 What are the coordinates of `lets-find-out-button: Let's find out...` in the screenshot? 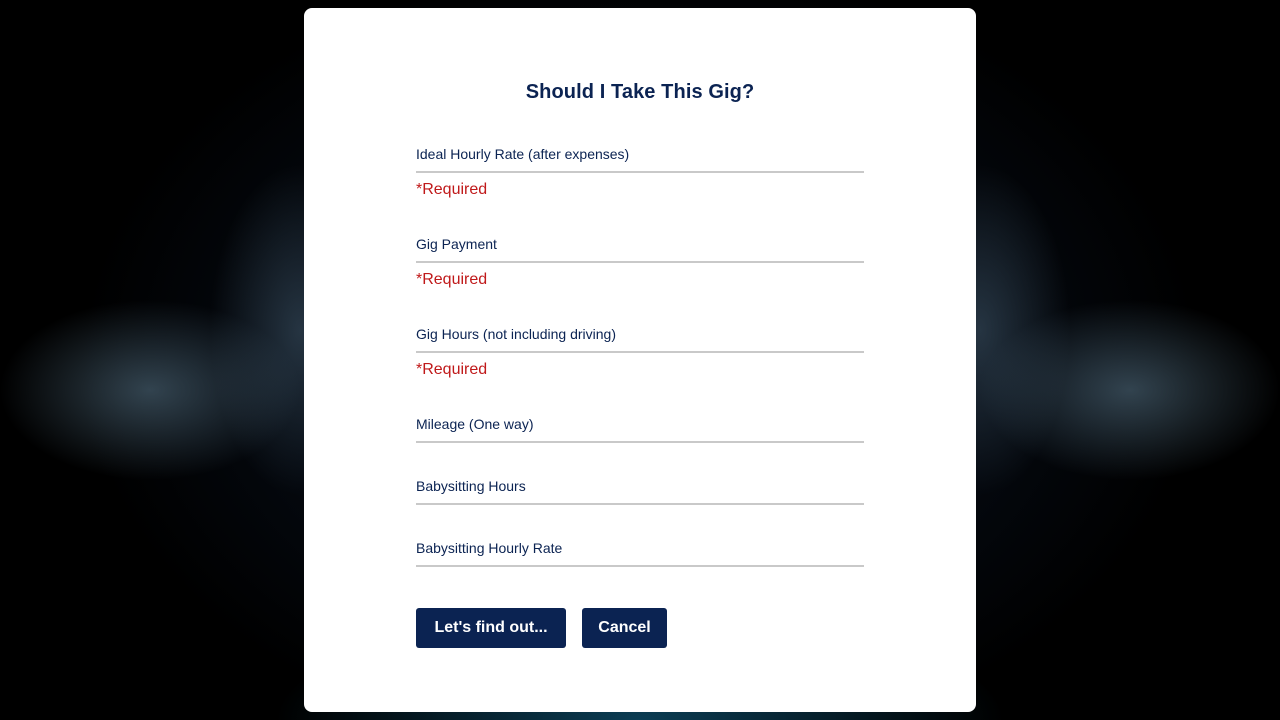 It's located at (491, 628).